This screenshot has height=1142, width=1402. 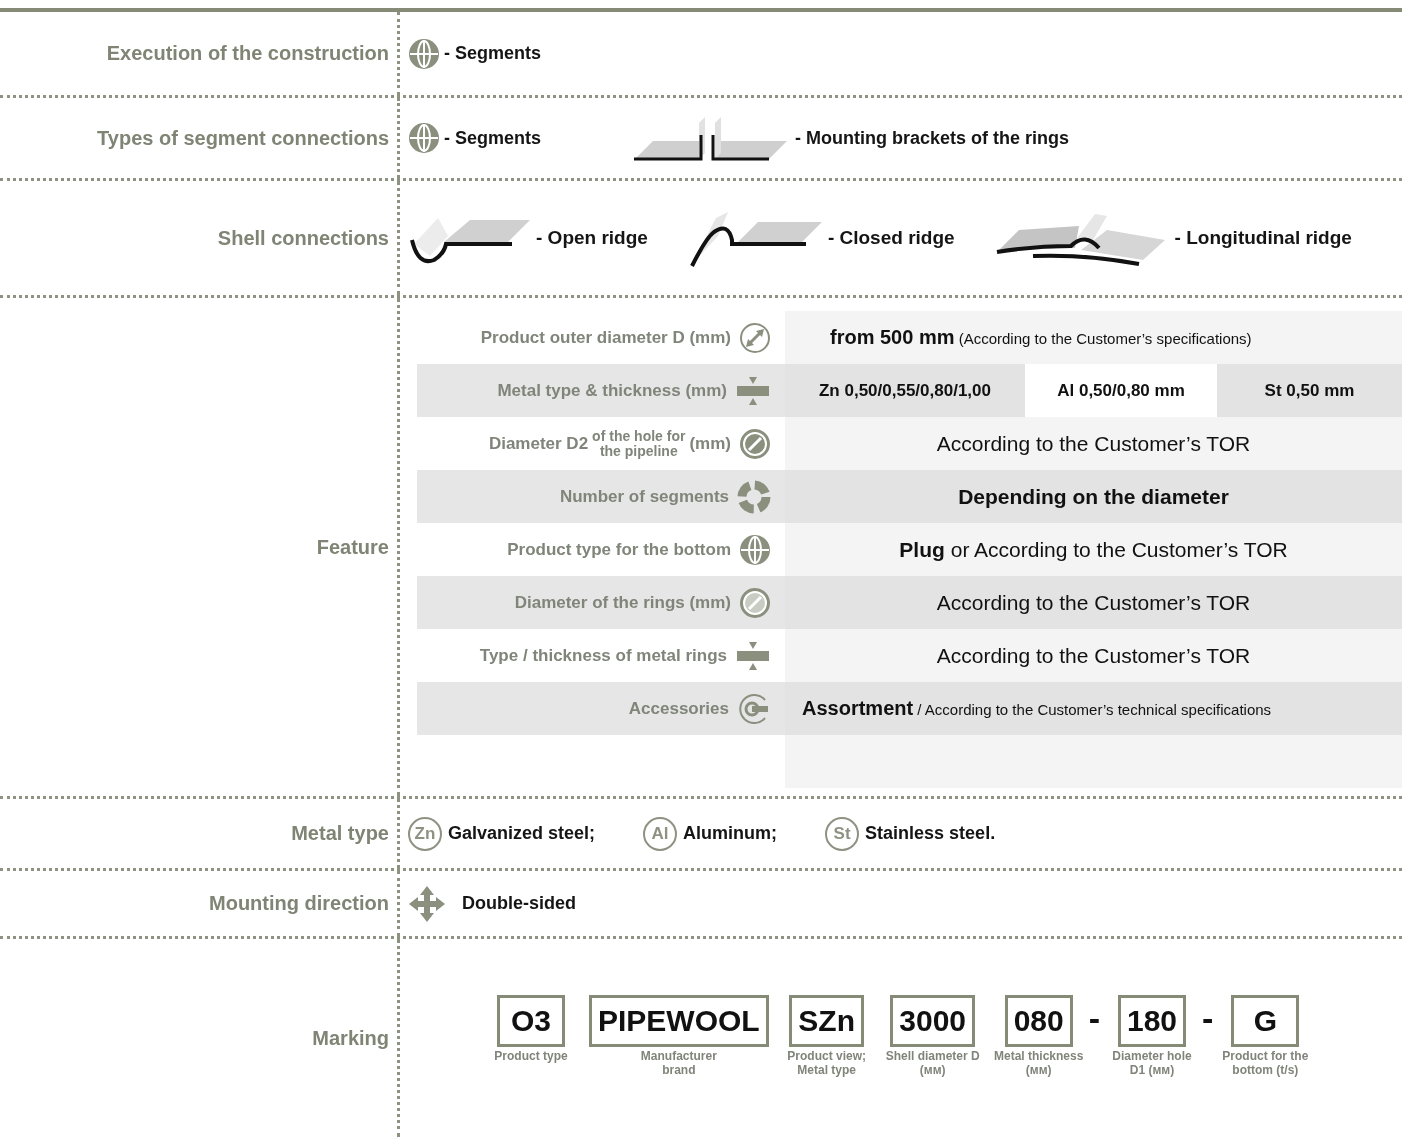 I want to click on code-box: G, so click(x=1265, y=1021).